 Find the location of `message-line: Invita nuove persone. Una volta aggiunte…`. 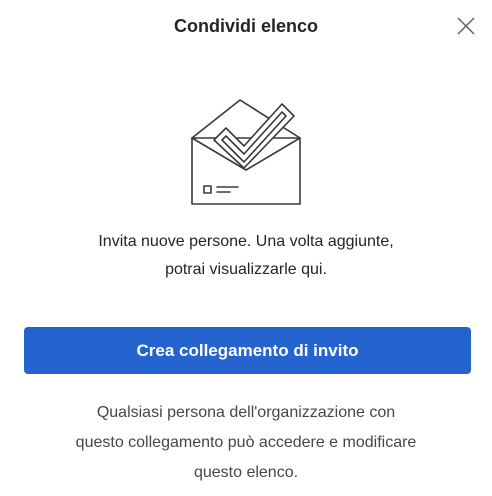

message-line: Invita nuove persone. Una volta aggiunte… is located at coordinates (246, 241).